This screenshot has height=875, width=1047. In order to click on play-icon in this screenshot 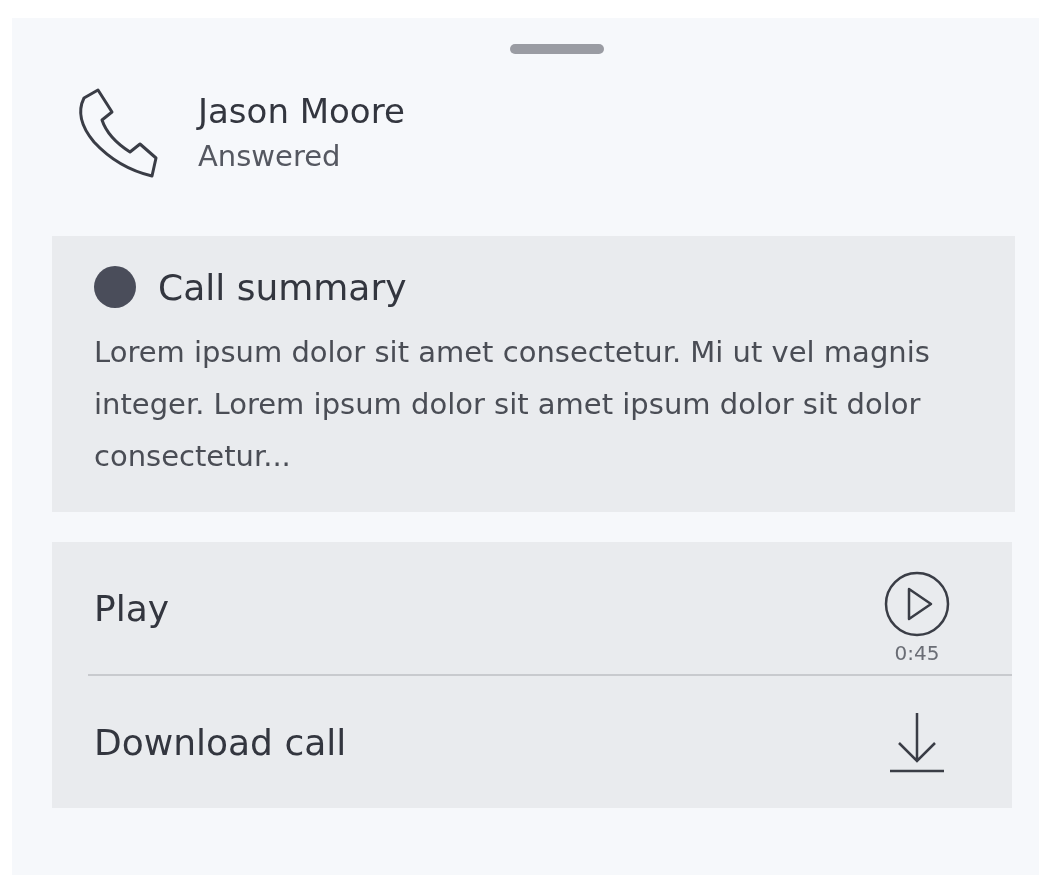, I will do `click(917, 604)`.